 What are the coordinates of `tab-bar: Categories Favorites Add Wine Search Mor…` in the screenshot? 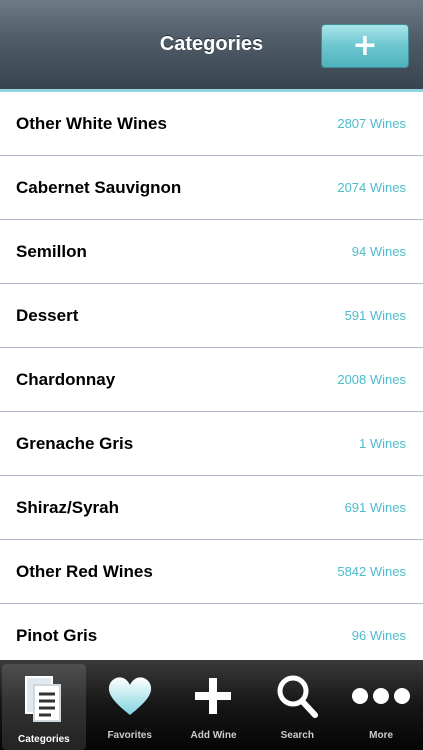 It's located at (211, 705).